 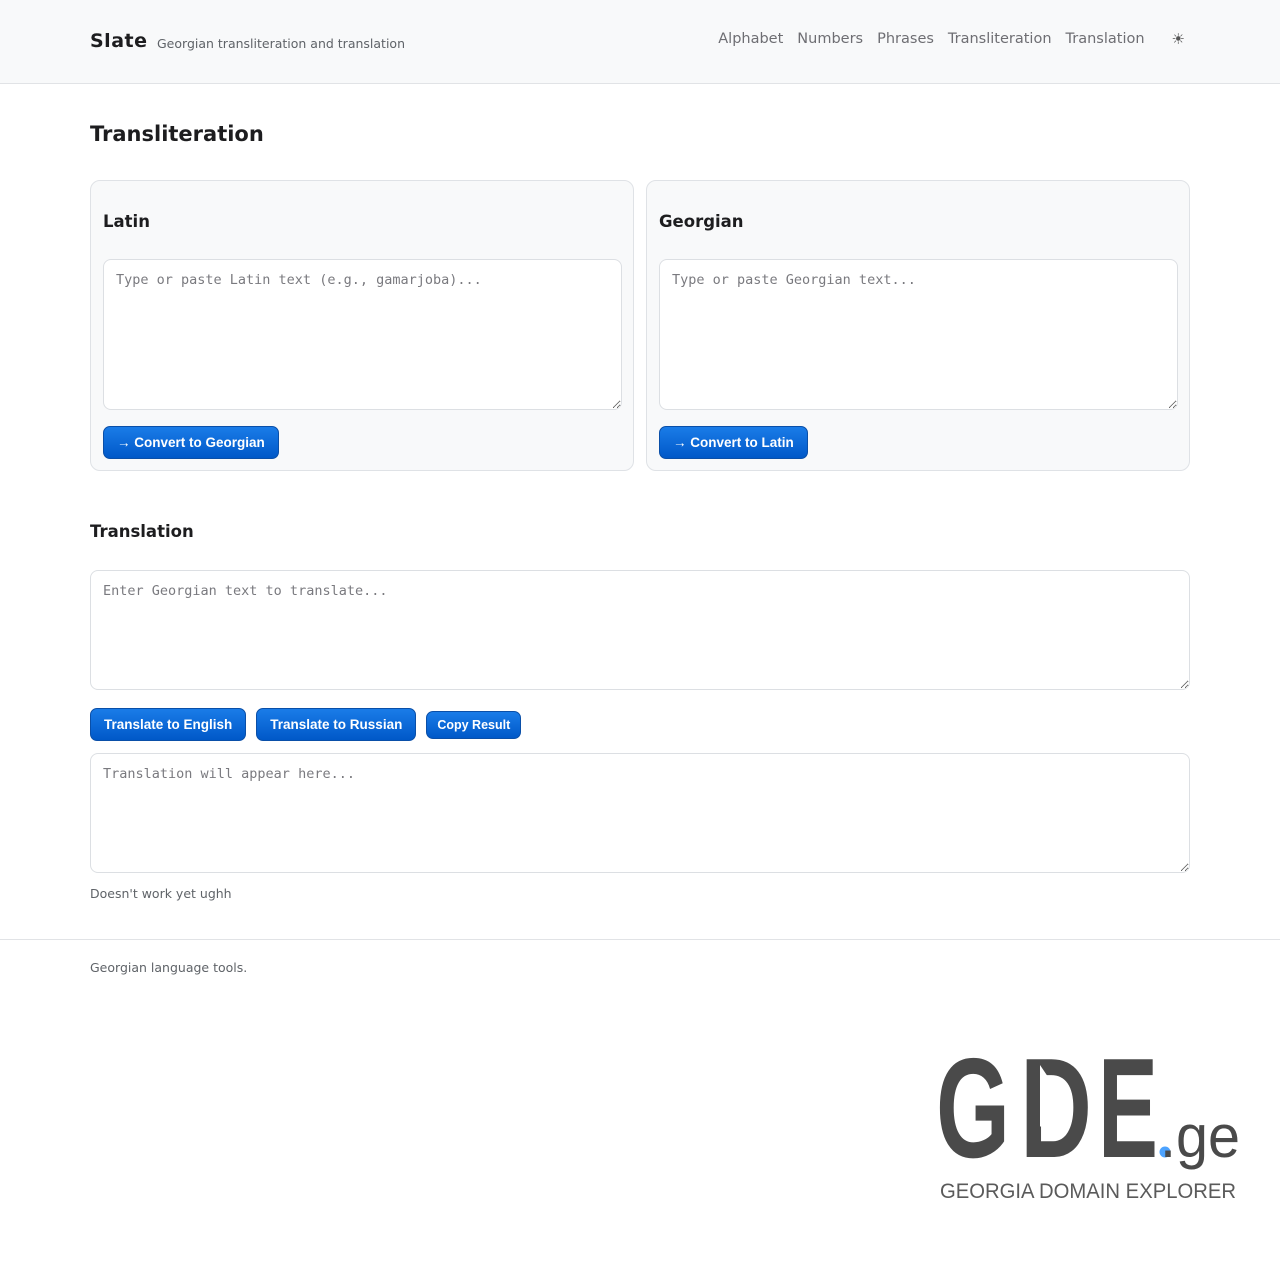 What do you see at coordinates (1088, 1191) in the screenshot?
I see `logo-subtitle: GEORGIA DOMAIN EXPLORER` at bounding box center [1088, 1191].